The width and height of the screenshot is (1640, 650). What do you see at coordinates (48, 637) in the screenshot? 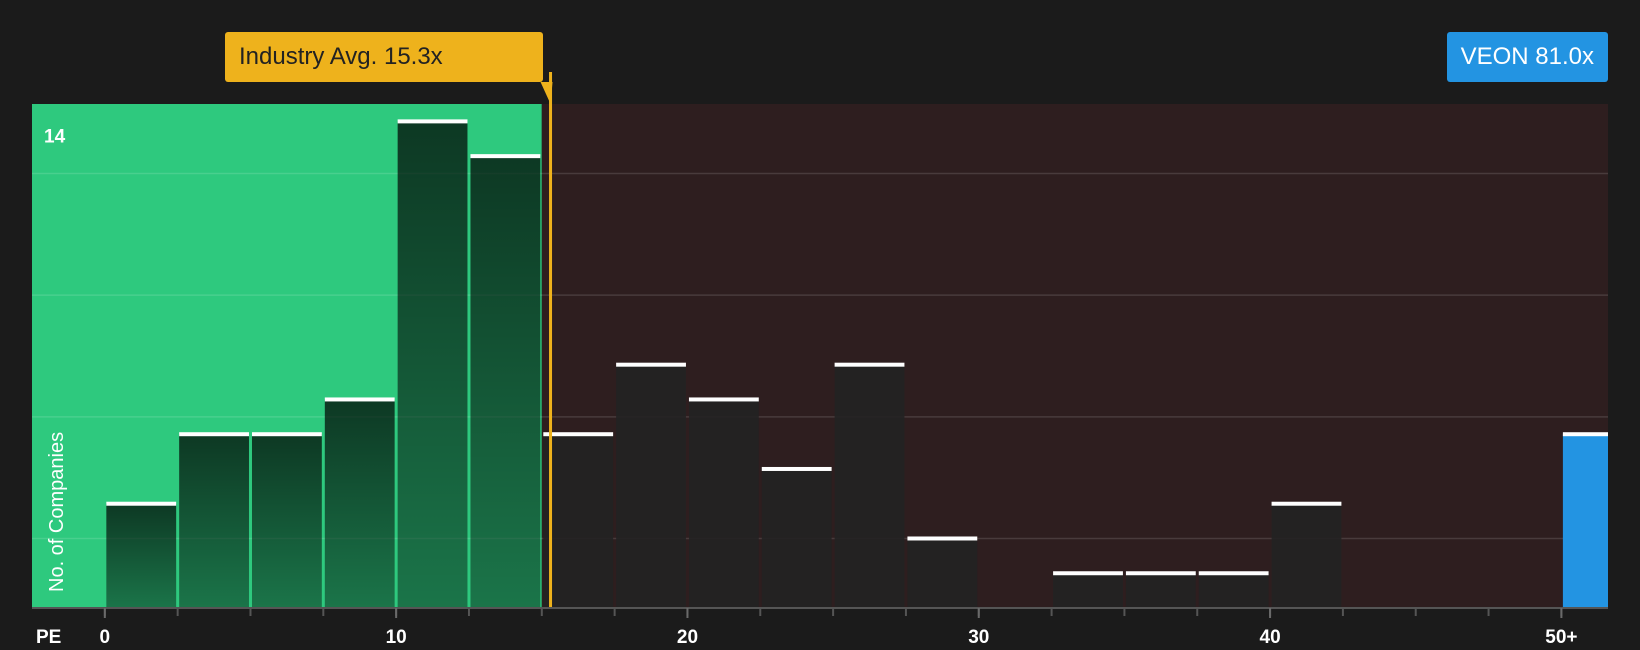
I see `x-axis-label: PE` at bounding box center [48, 637].